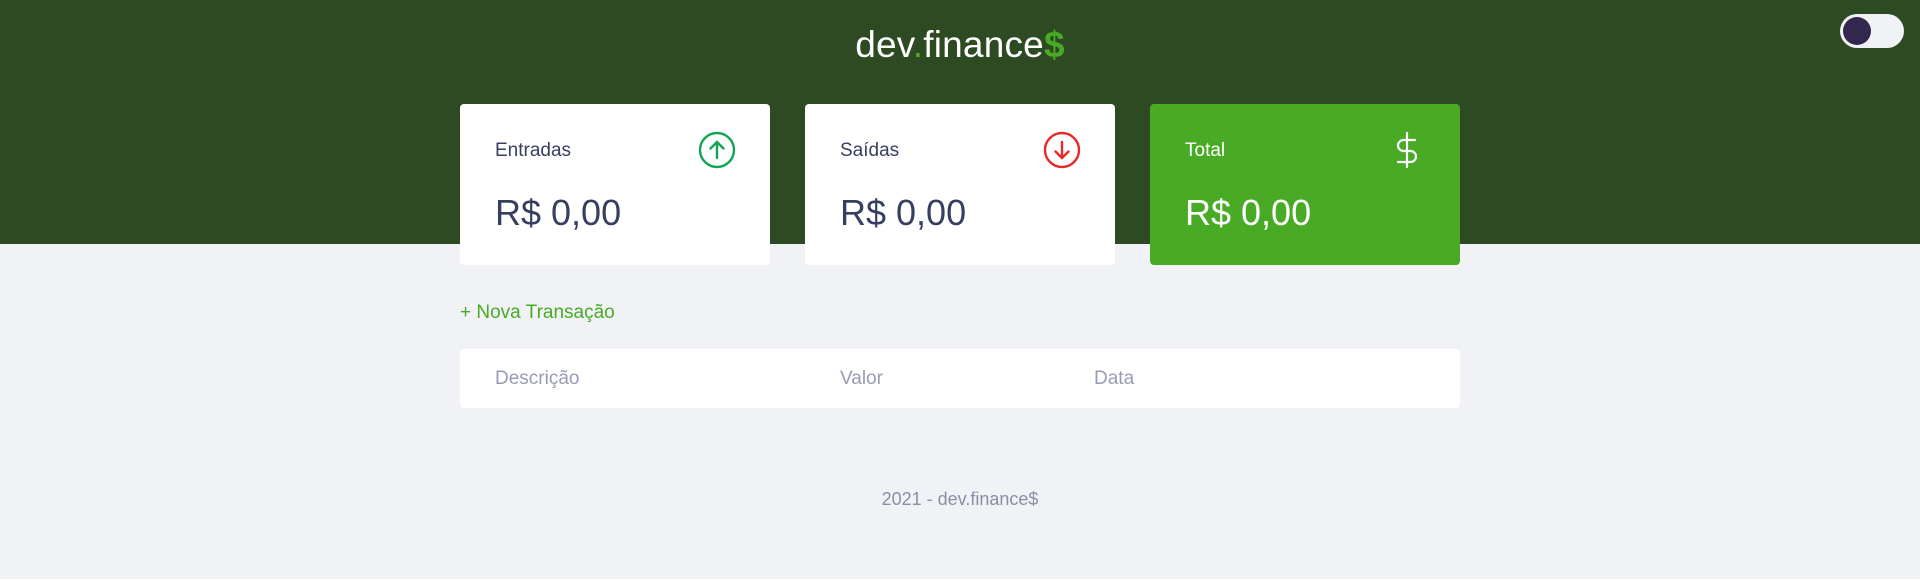 This screenshot has width=1920, height=582. Describe the element at coordinates (1857, 31) in the screenshot. I see `theme-toggle-knob` at that location.